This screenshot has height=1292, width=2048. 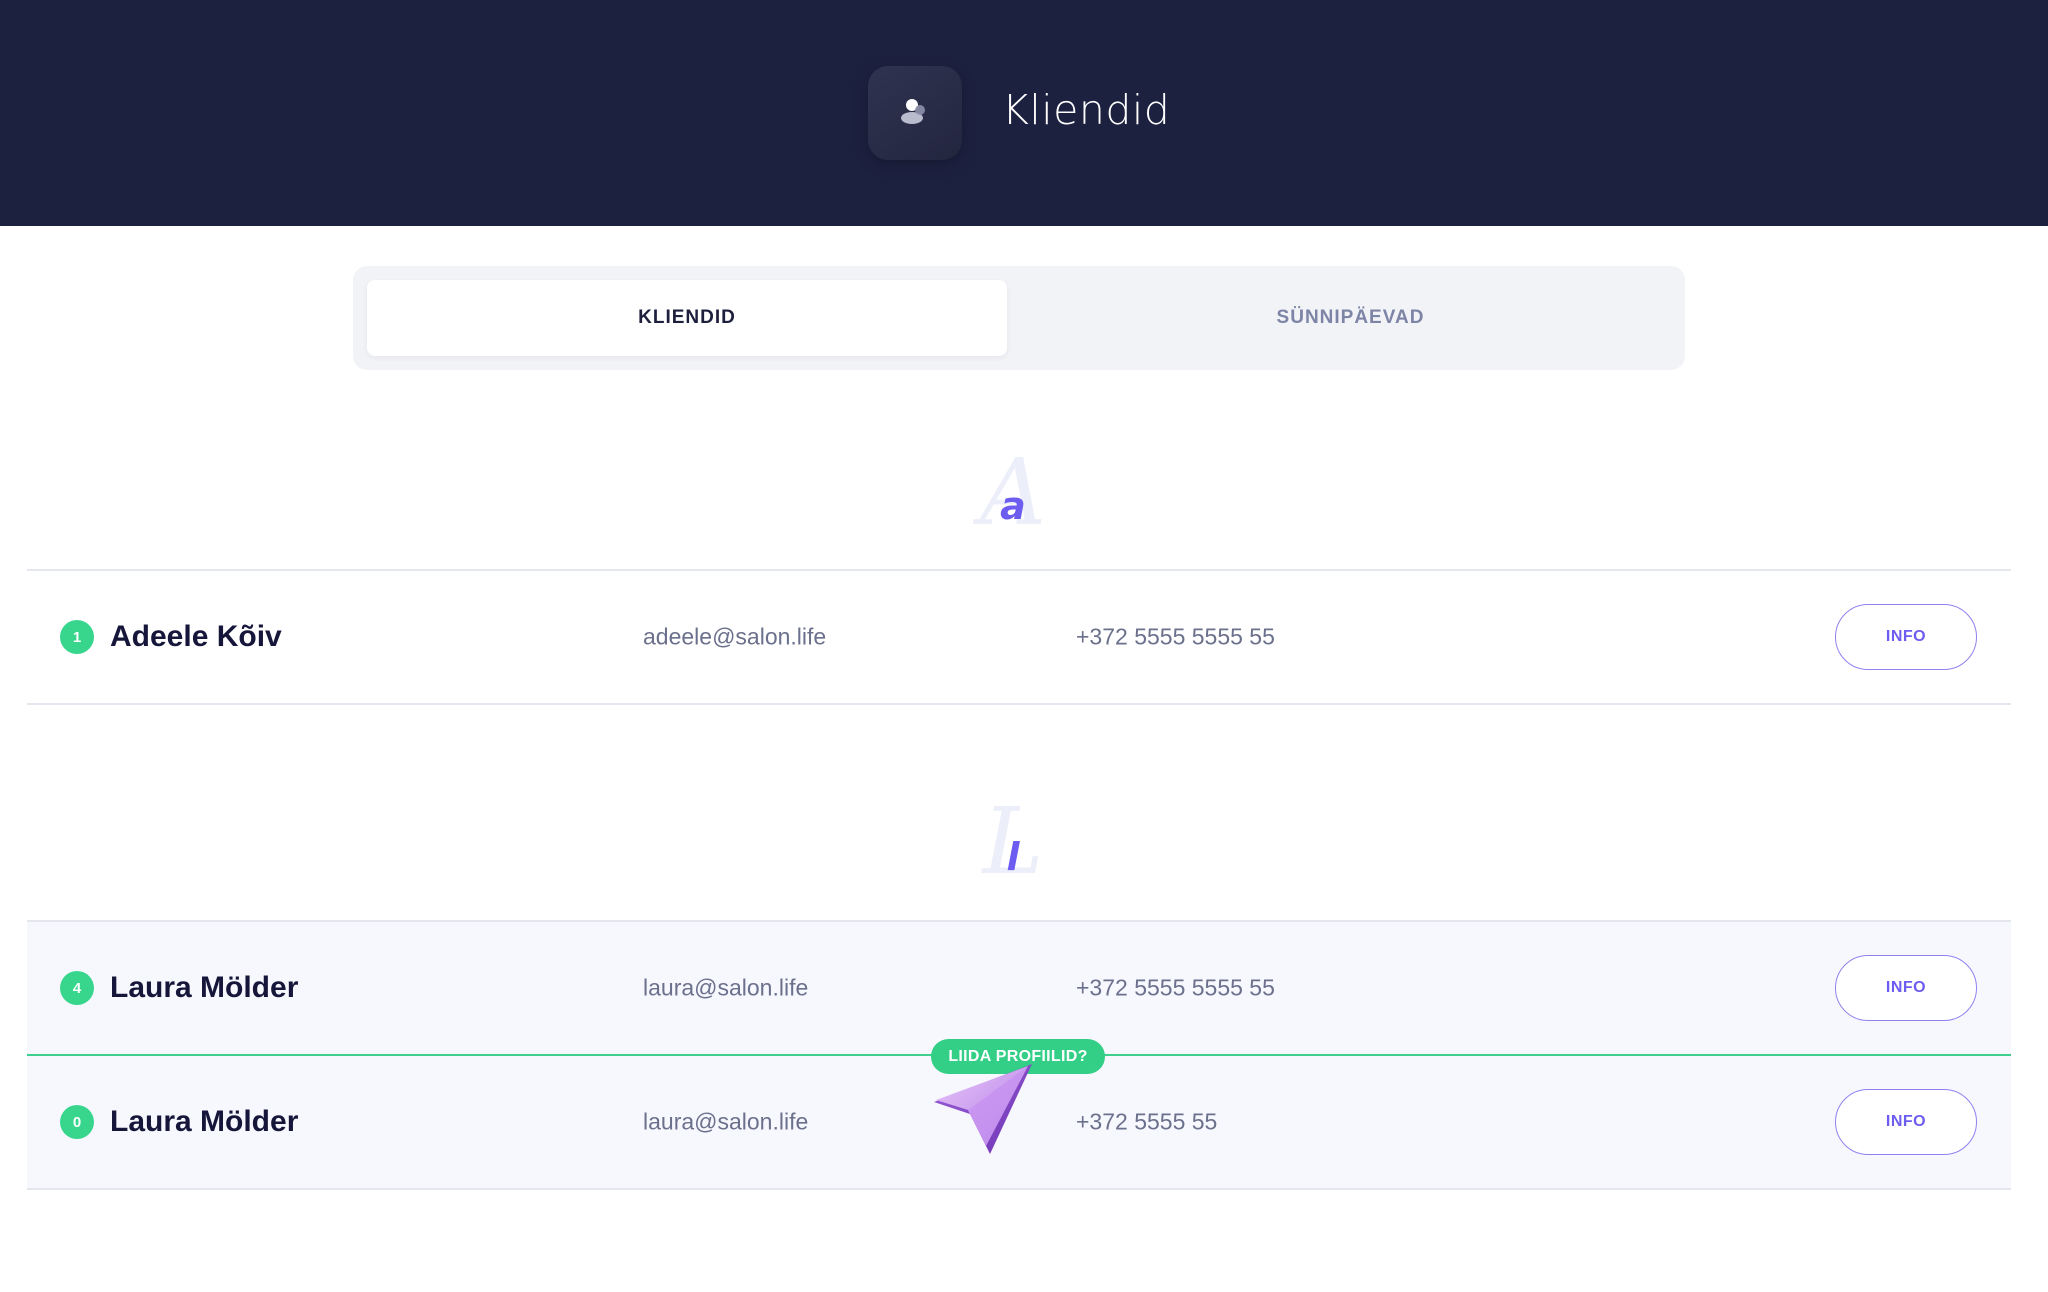 I want to click on client-name: Adeele Kõiv, so click(x=196, y=636).